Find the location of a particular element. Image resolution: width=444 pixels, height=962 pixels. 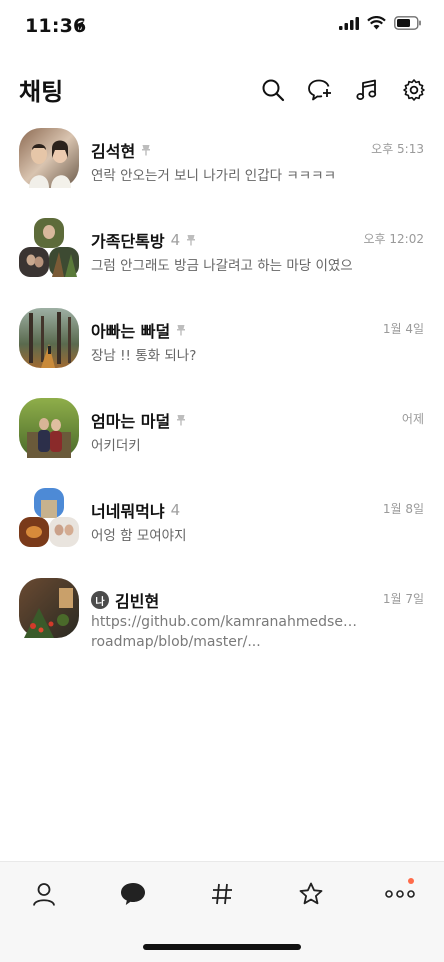

chat-name-row: 나 김빈현 is located at coordinates (125, 600).